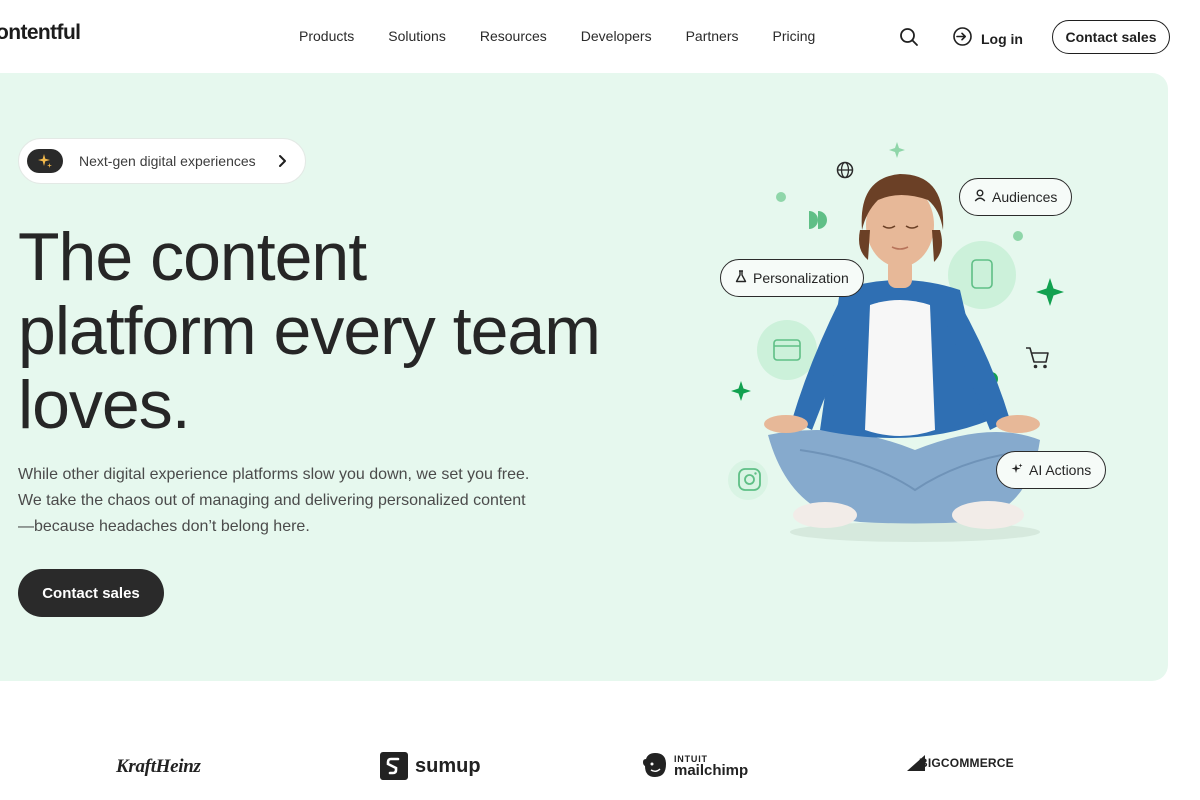 The height and width of the screenshot is (800, 1200). What do you see at coordinates (1025, 197) in the screenshot?
I see `audiences-label: Audiences` at bounding box center [1025, 197].